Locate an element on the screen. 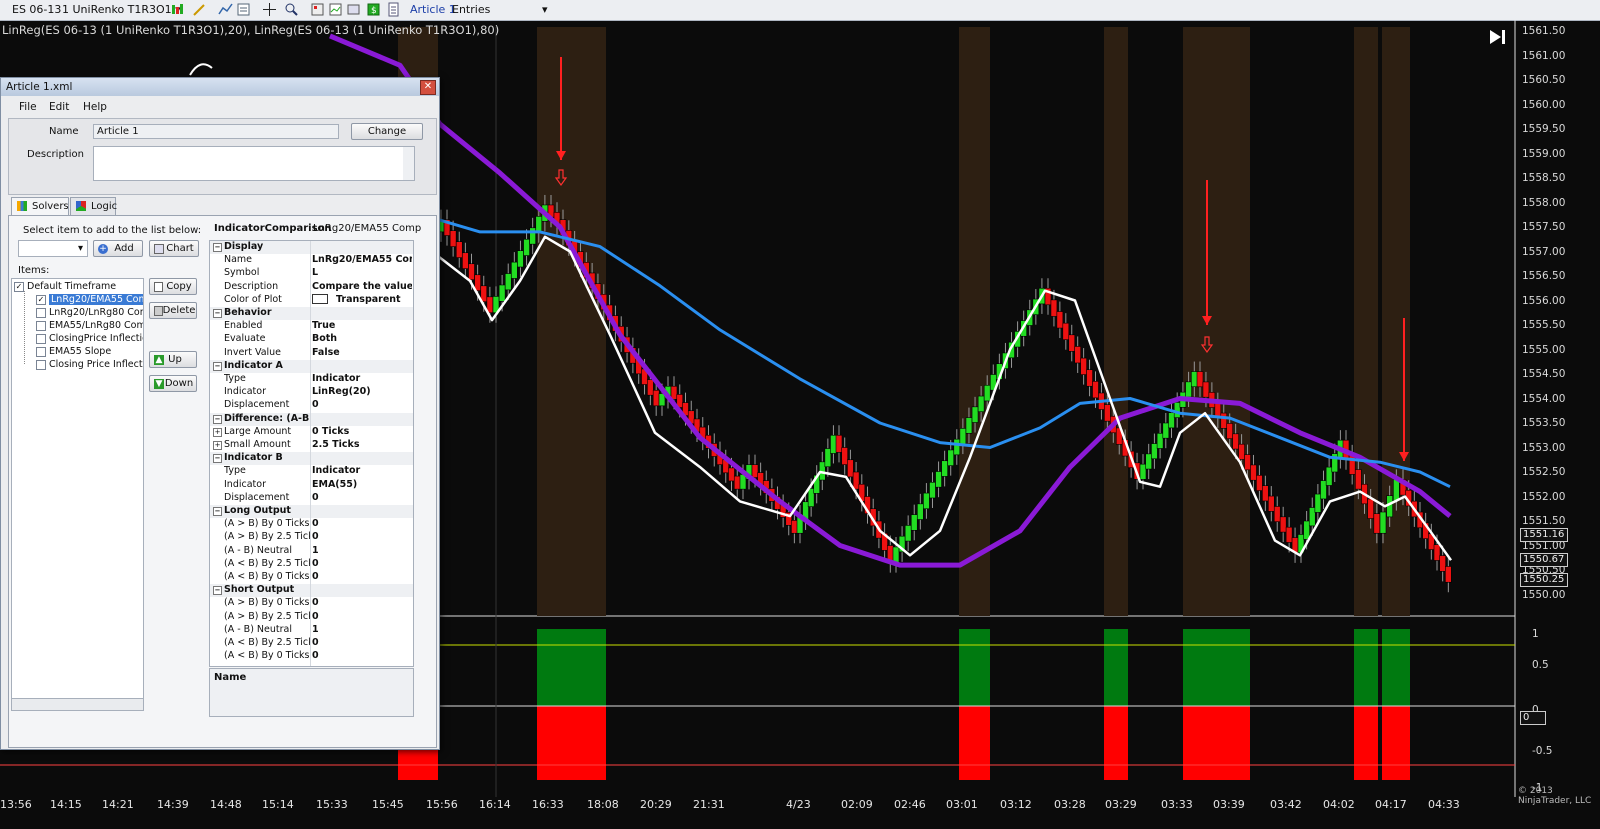 The width and height of the screenshot is (1600, 829). grid-category: − Indicator B is located at coordinates (311, 459).